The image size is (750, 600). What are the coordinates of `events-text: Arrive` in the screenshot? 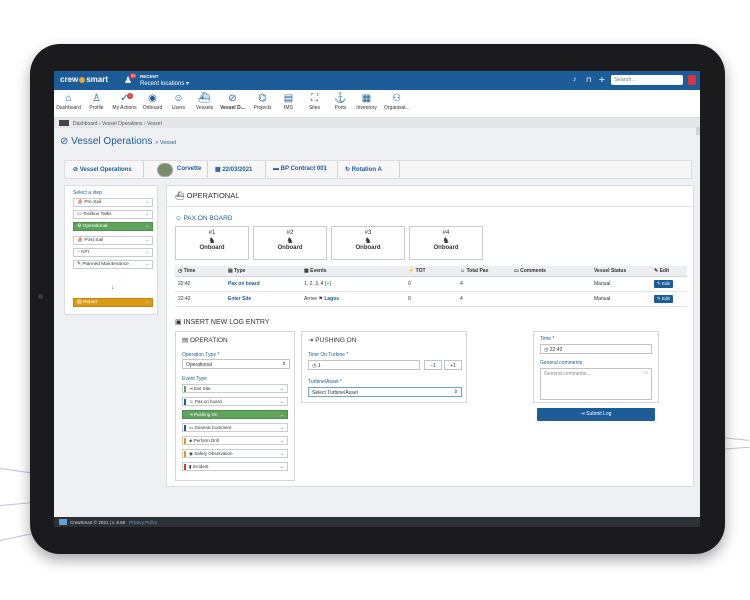 It's located at (311, 299).